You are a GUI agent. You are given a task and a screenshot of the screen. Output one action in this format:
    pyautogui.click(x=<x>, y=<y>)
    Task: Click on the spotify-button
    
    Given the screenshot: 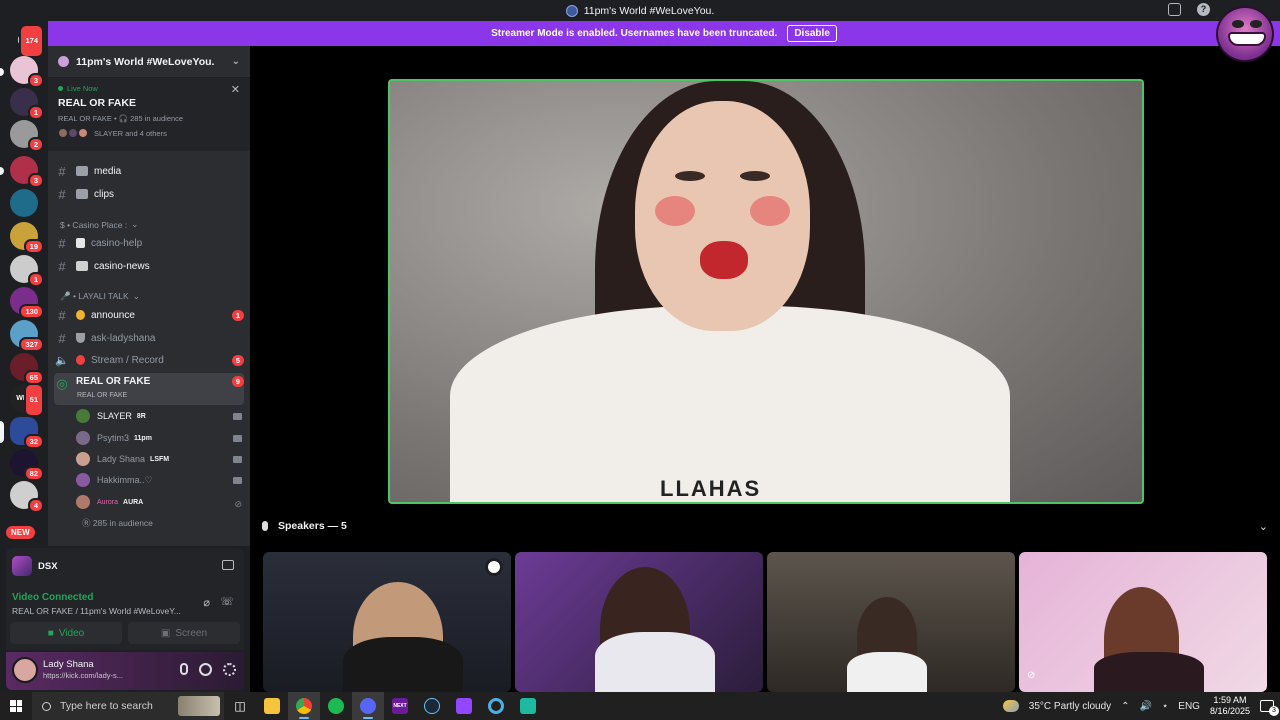 What is the action you would take?
    pyautogui.click(x=336, y=706)
    